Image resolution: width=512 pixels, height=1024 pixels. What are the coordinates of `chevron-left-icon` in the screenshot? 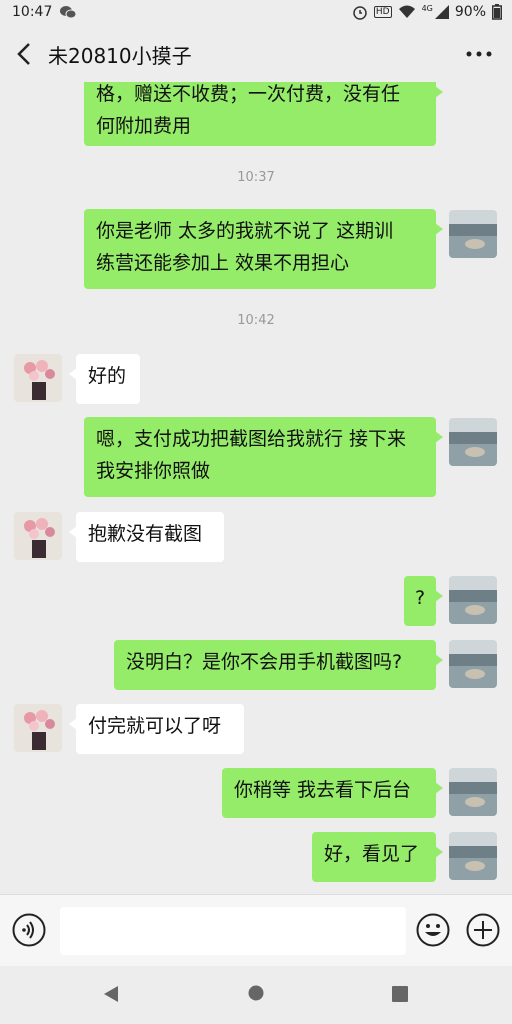 It's located at (24, 54).